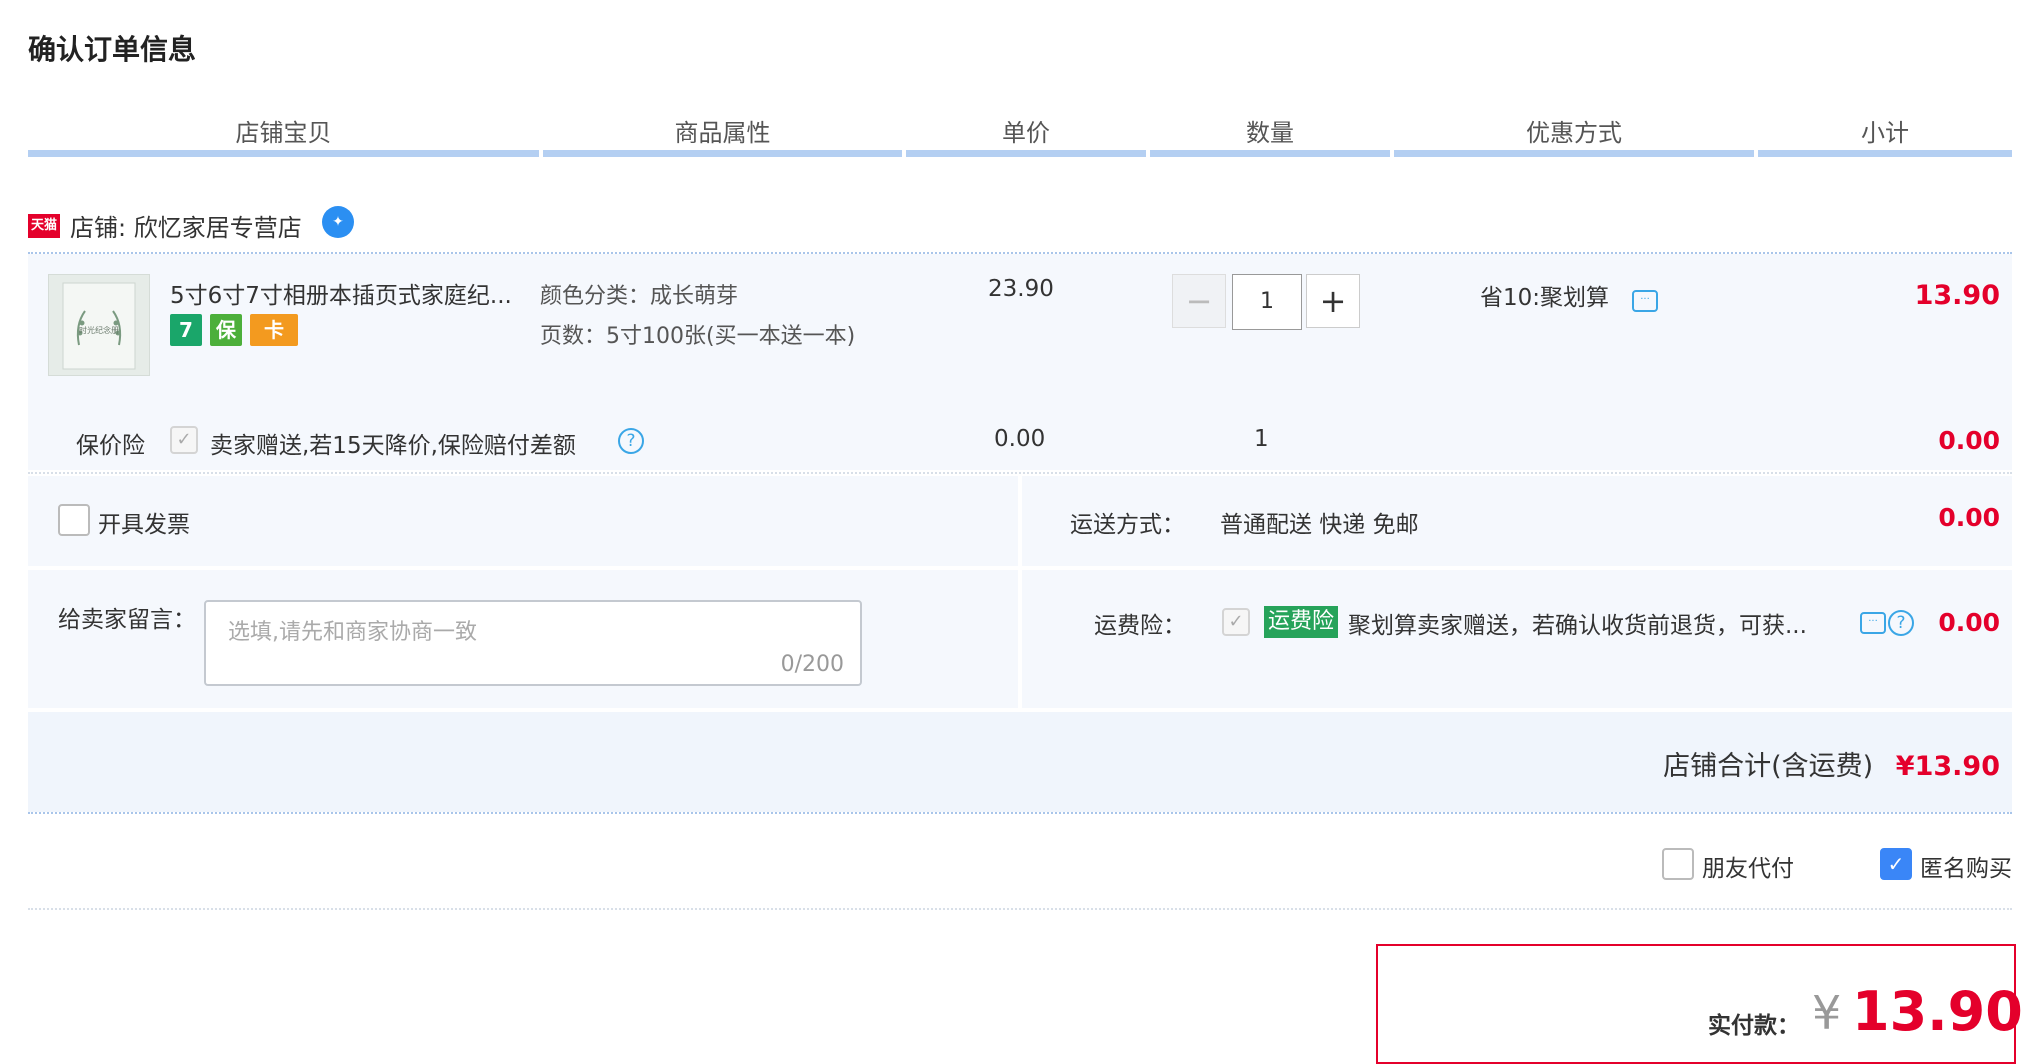 This screenshot has height=1064, width=2040. Describe the element at coordinates (1319, 525) in the screenshot. I see `shipping-method: 普通配送 快递 免邮` at that location.